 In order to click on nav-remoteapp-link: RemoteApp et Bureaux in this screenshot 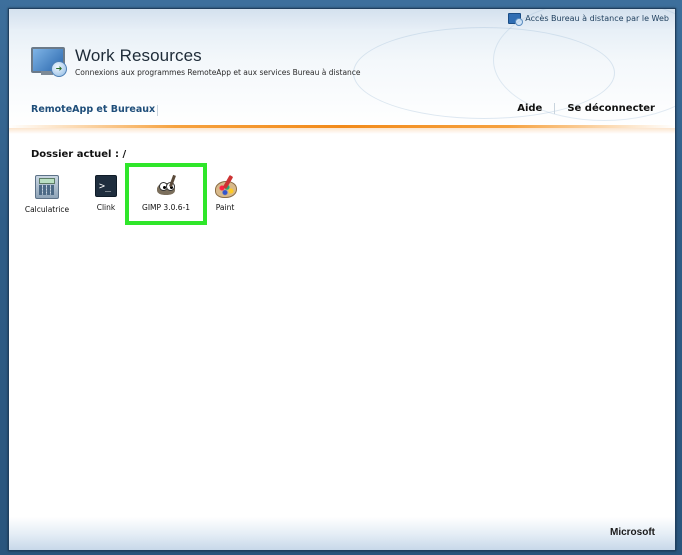, I will do `click(93, 109)`.